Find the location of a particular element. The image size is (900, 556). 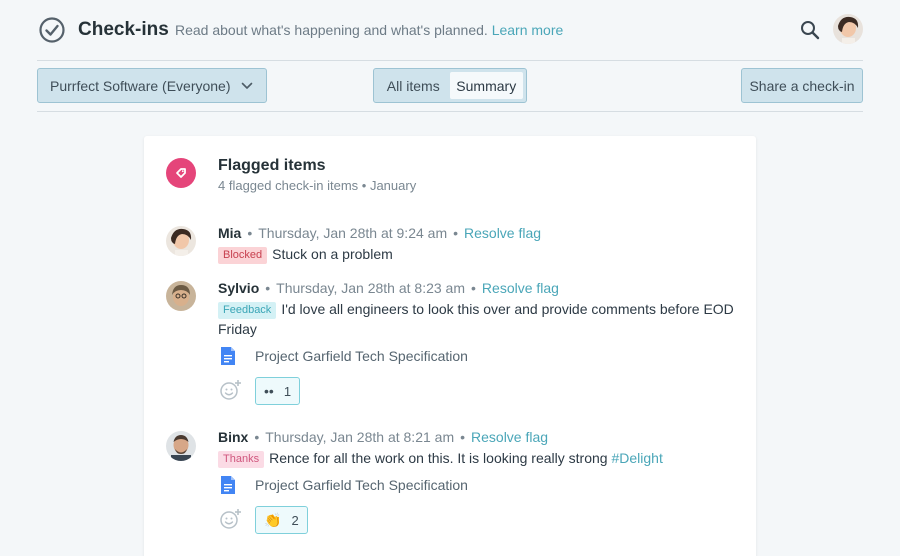

reaction-count: 2 is located at coordinates (295, 520).